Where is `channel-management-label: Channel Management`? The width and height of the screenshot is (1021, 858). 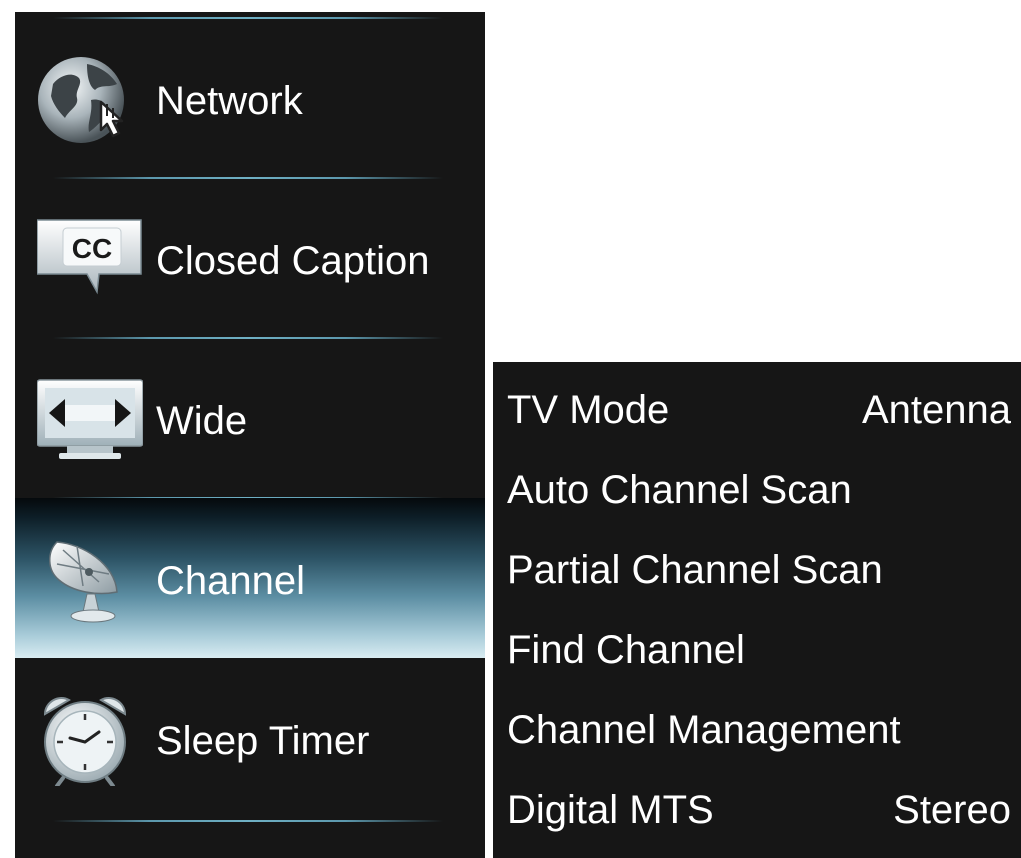
channel-management-label: Channel Management is located at coordinates (704, 730).